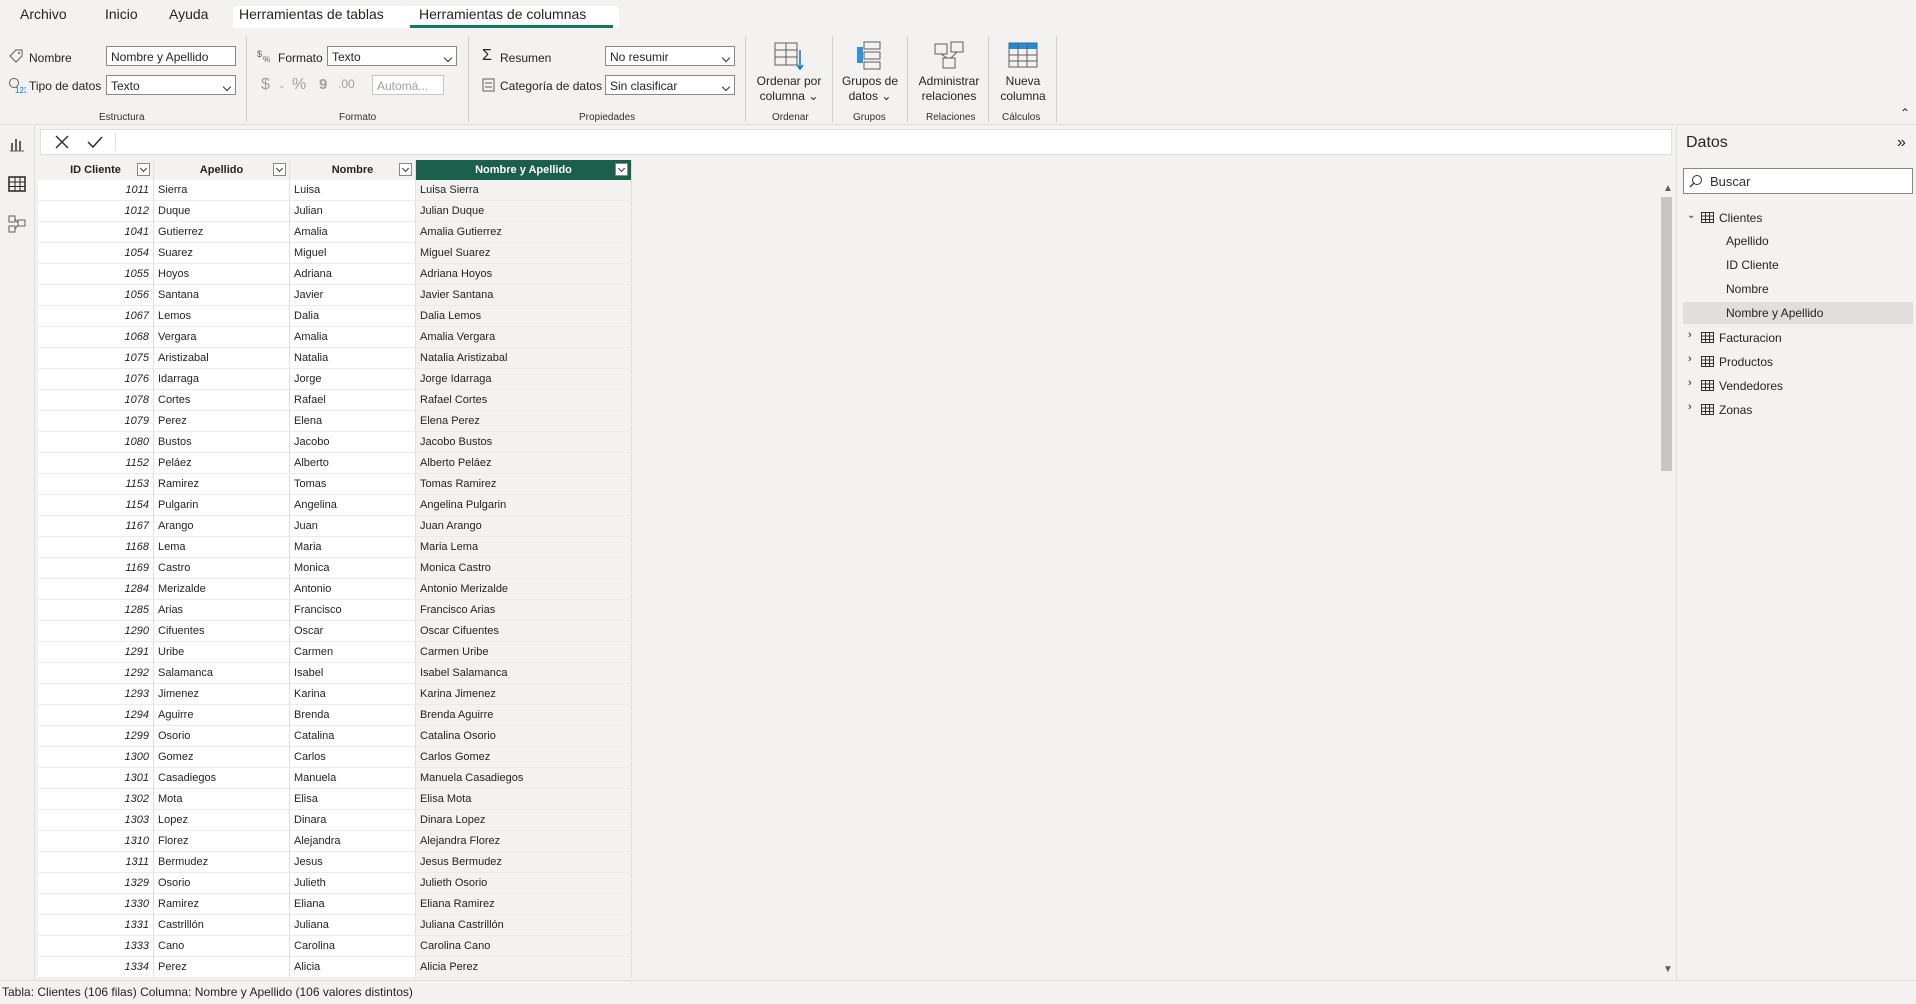 The image size is (1916, 1004). I want to click on table-cell: Cortes, so click(221, 400).